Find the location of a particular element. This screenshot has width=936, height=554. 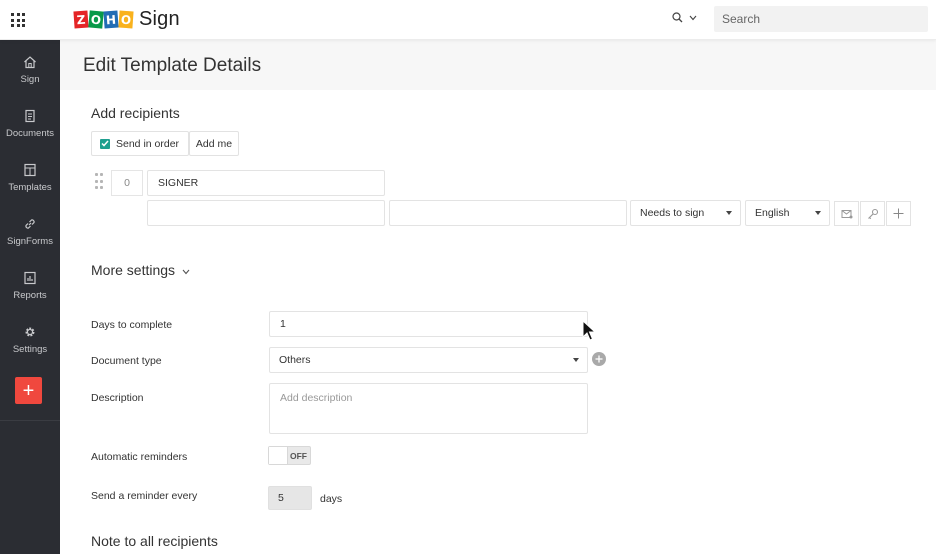

add-recipient-button is located at coordinates (898, 213).